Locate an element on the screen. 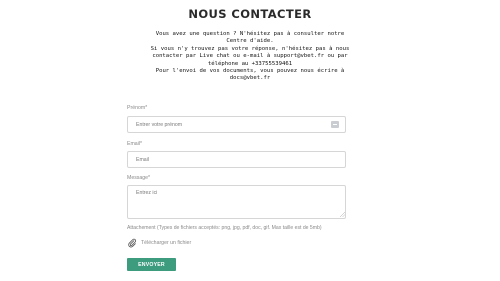 This screenshot has width=500, height=281. email-input is located at coordinates (236, 159).